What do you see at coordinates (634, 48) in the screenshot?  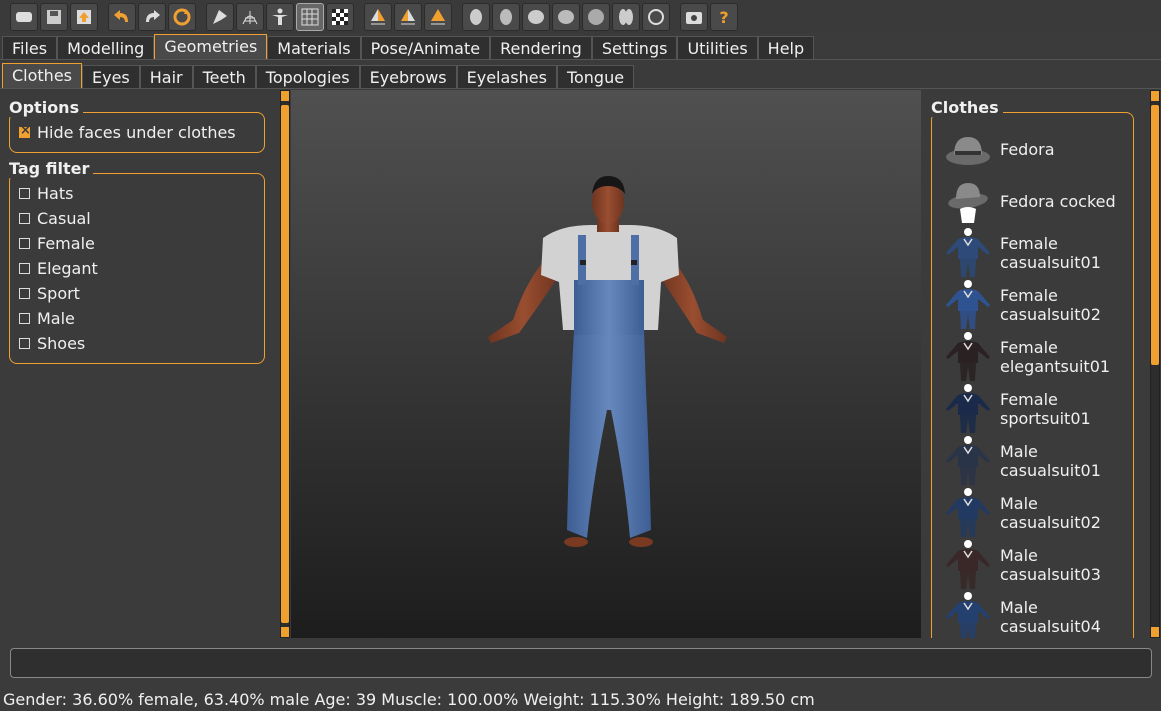 I see `tab-settings: Settings` at bounding box center [634, 48].